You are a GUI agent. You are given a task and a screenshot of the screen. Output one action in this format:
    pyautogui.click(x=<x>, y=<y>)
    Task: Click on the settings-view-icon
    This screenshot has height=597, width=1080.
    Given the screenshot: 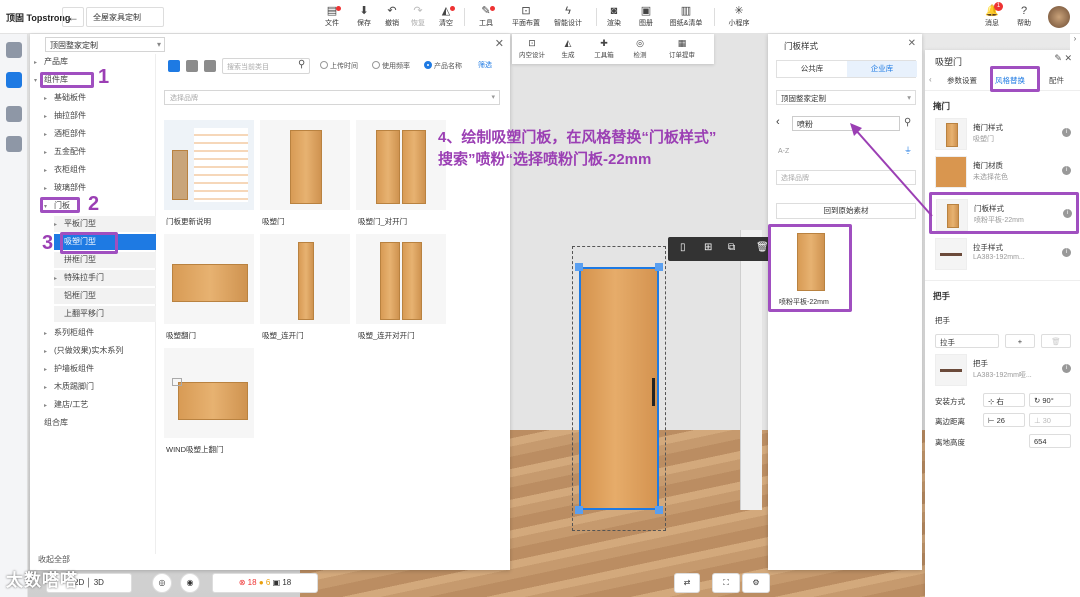 What is the action you would take?
    pyautogui.click(x=210, y=66)
    